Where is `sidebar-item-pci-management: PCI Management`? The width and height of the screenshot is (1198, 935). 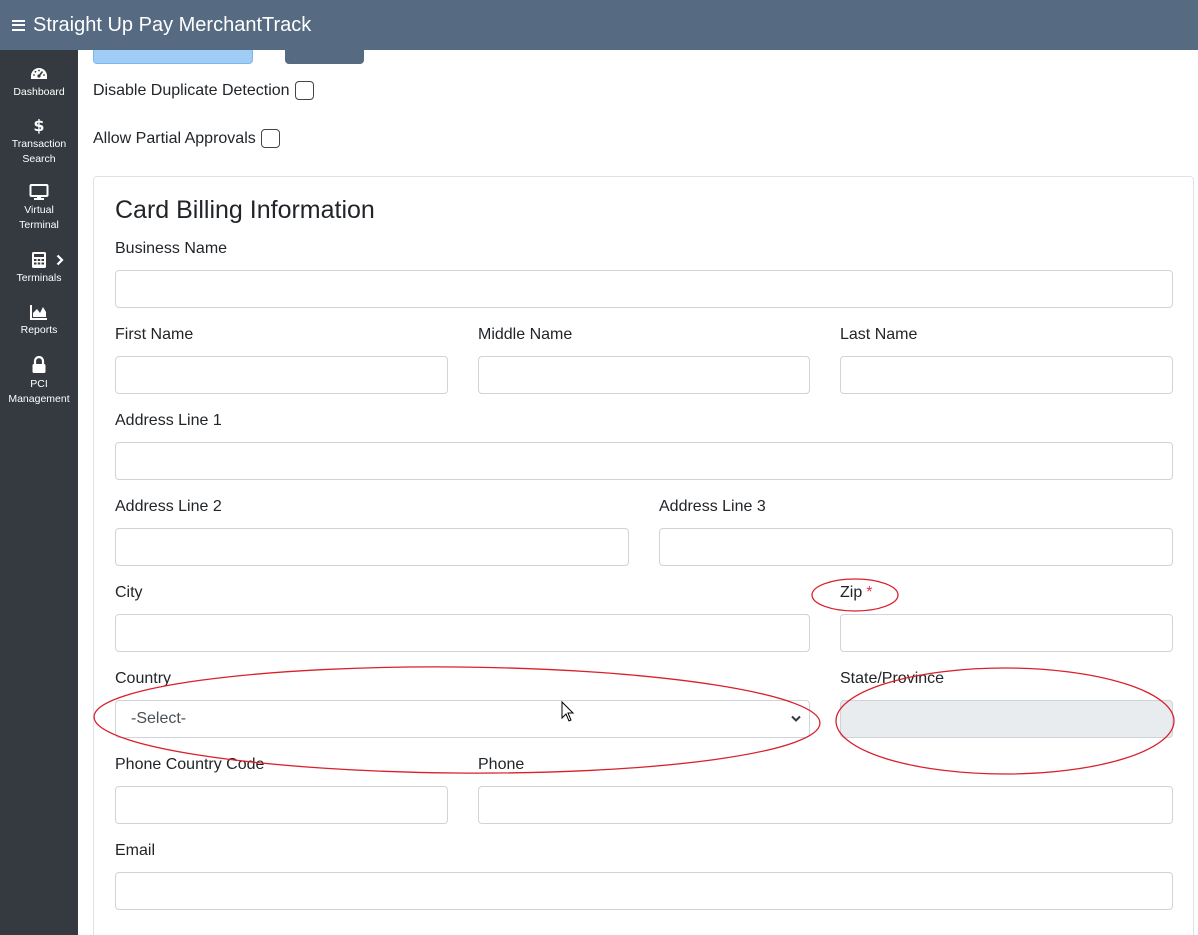
sidebar-item-pci-management: PCI Management is located at coordinates (39, 381).